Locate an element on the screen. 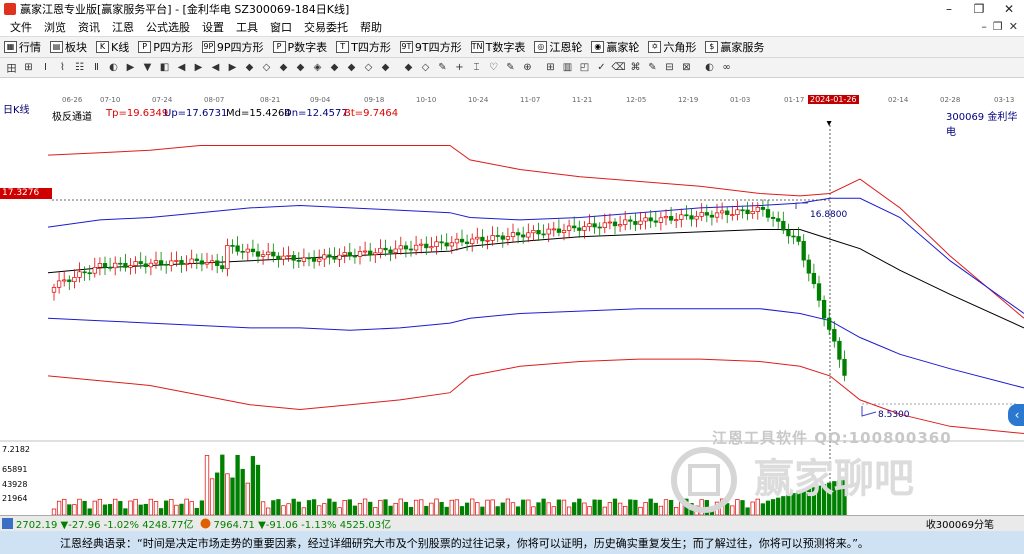 Image resolution: width=1024 pixels, height=554 pixels. draw-tool-icon: ⌇ is located at coordinates (62, 67).